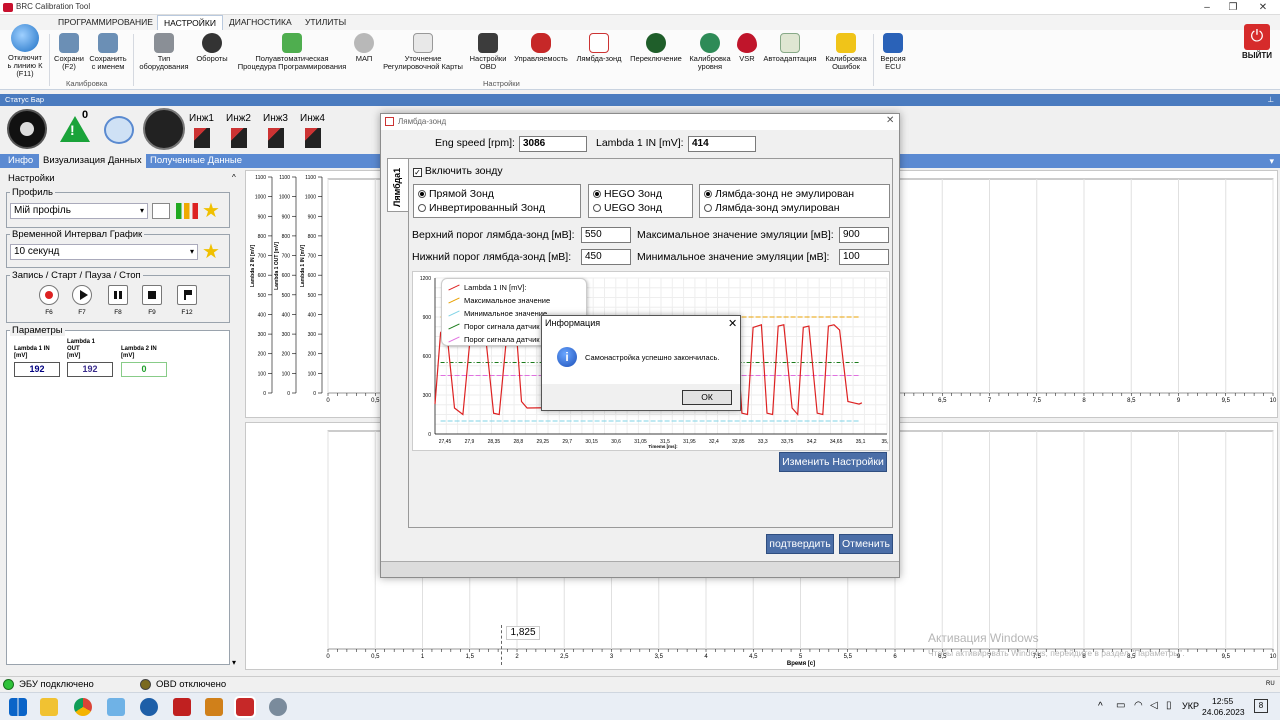 This screenshot has width=1280, height=720. Describe the element at coordinates (1120, 705) in the screenshot. I see `network-icon: ▭` at that location.